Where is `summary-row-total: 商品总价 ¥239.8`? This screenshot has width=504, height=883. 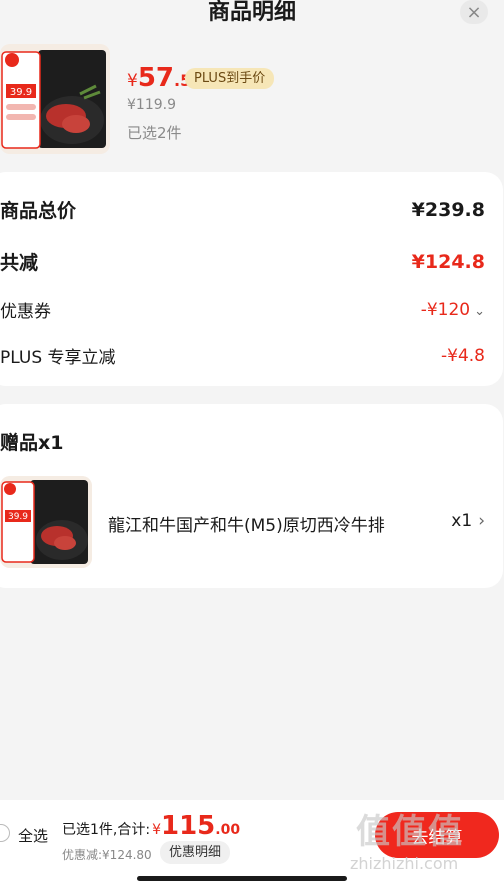 summary-row-total: 商品总价 ¥239.8 is located at coordinates (242, 209).